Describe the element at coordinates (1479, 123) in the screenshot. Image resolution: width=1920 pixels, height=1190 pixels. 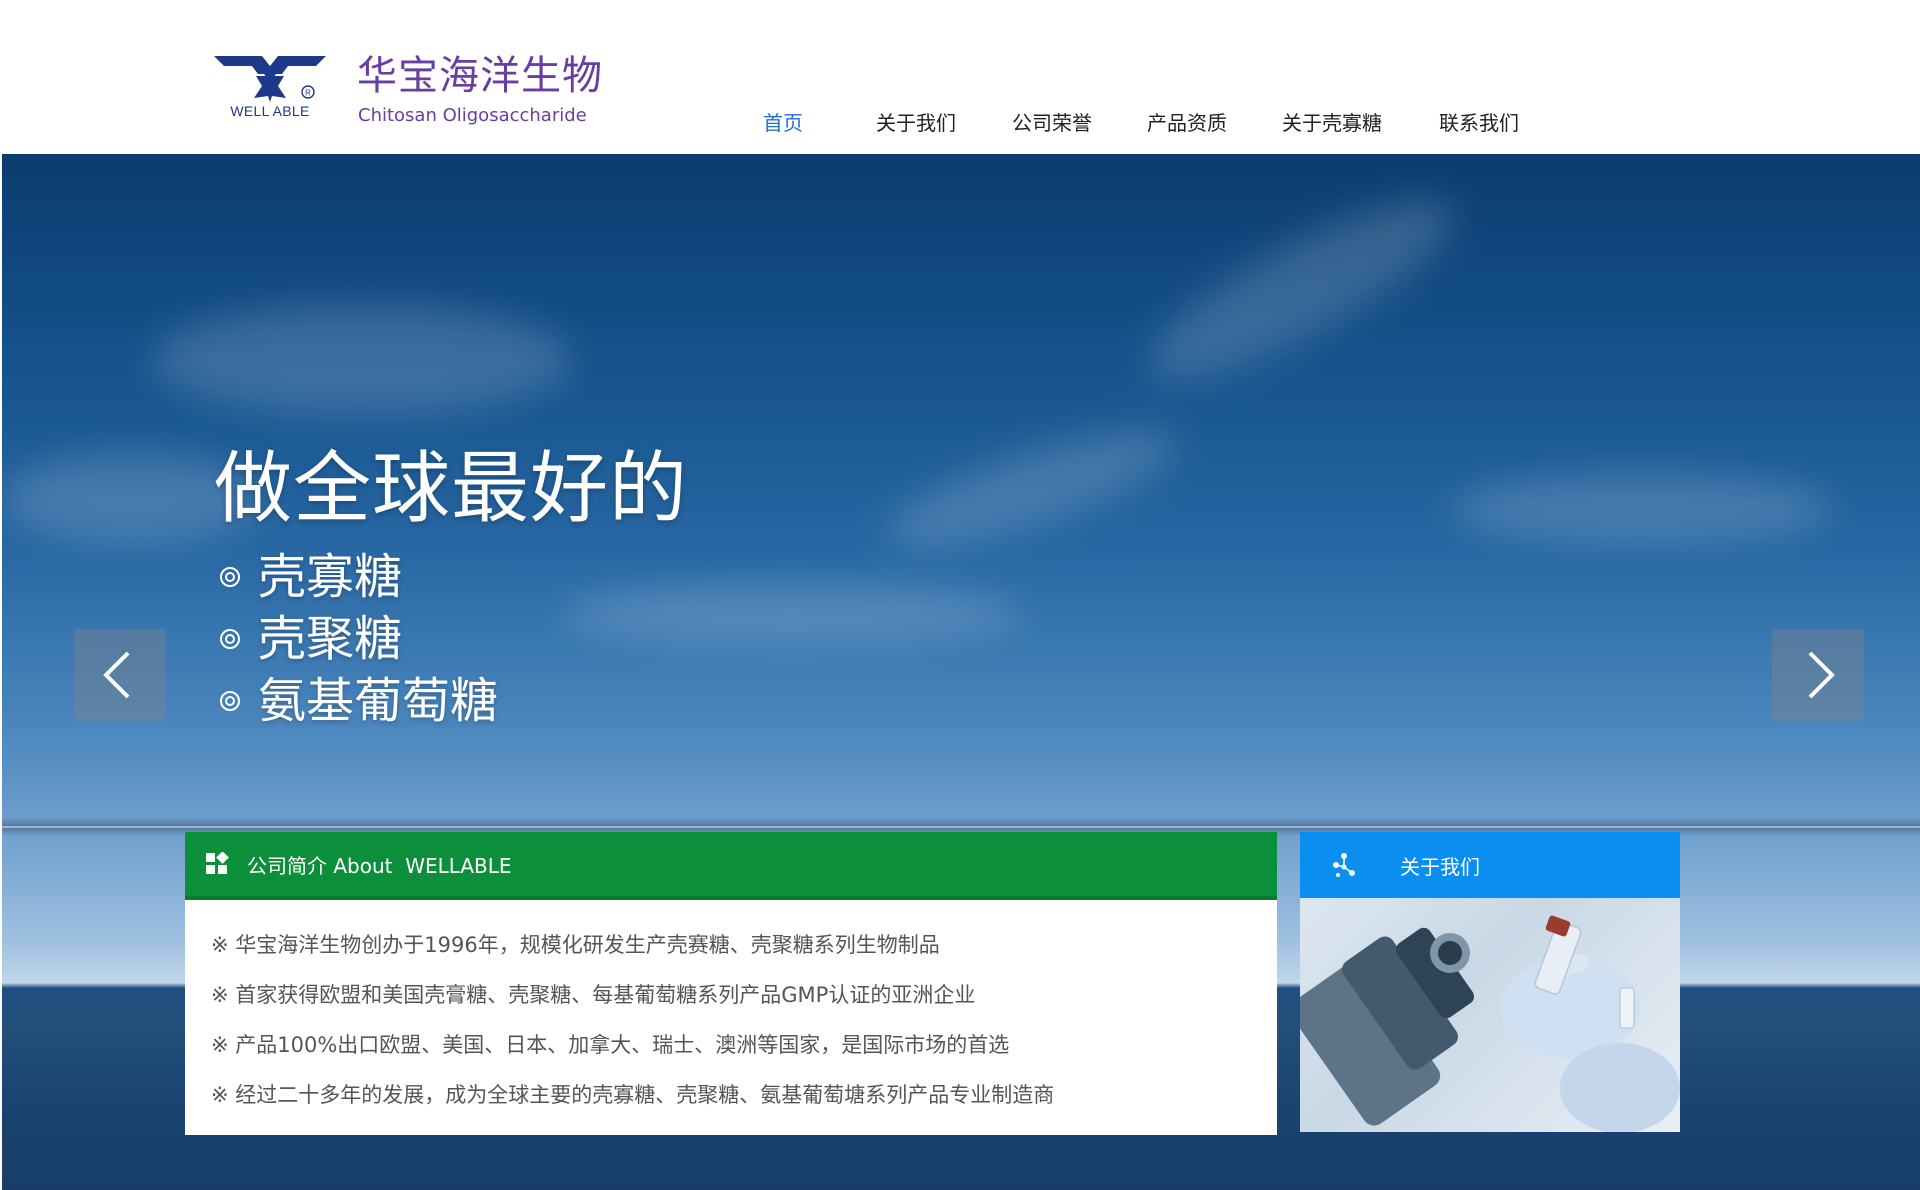
I see `nav-item-contact: 联系我们` at that location.